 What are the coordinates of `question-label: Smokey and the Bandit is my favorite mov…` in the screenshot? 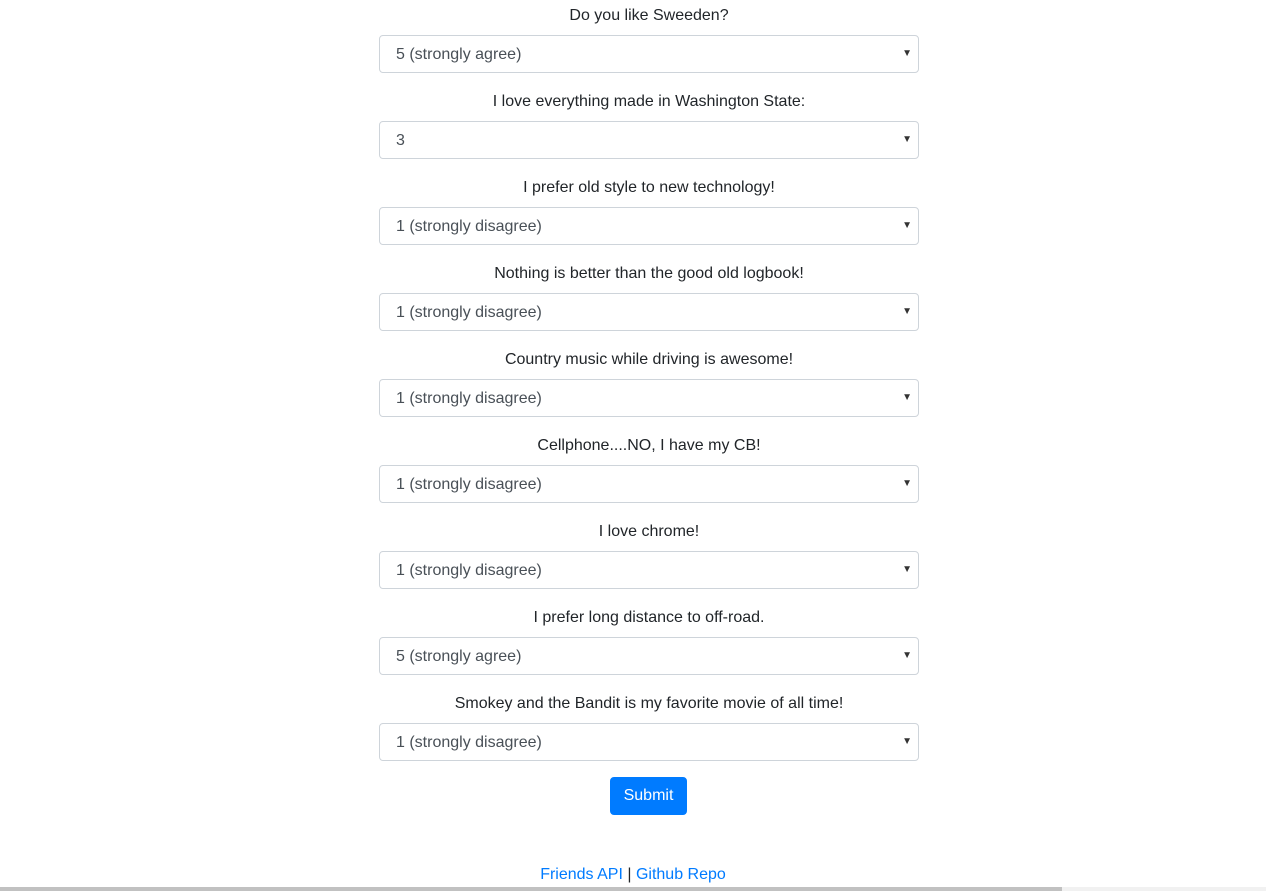 It's located at (649, 703).